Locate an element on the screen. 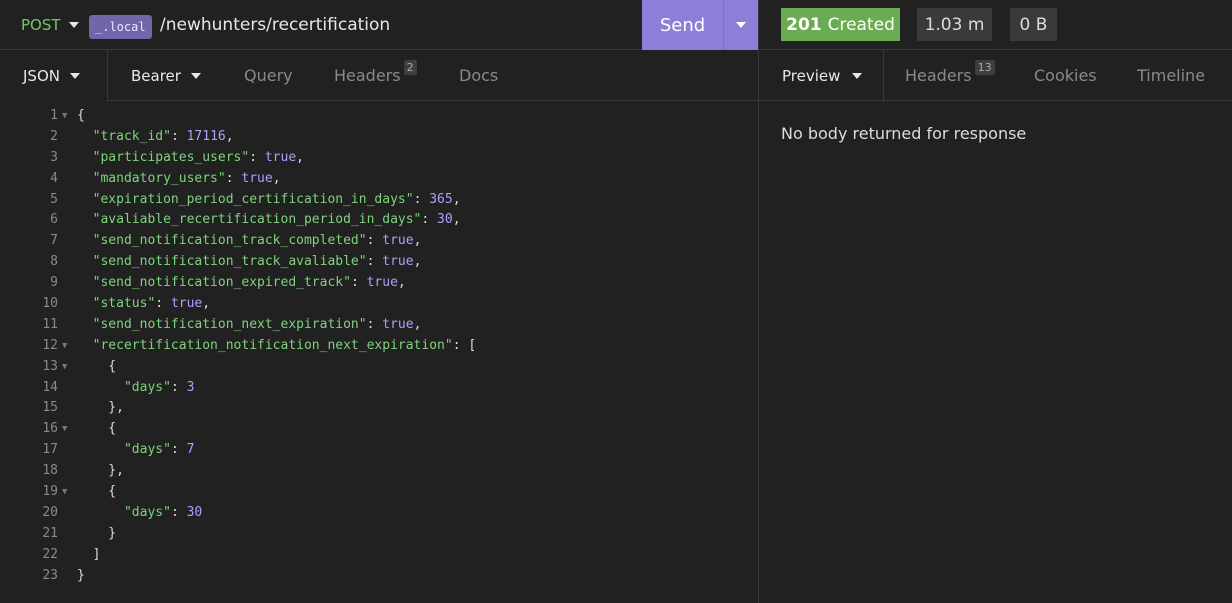 The width and height of the screenshot is (1232, 603). line-number: 19 is located at coordinates (50, 492).